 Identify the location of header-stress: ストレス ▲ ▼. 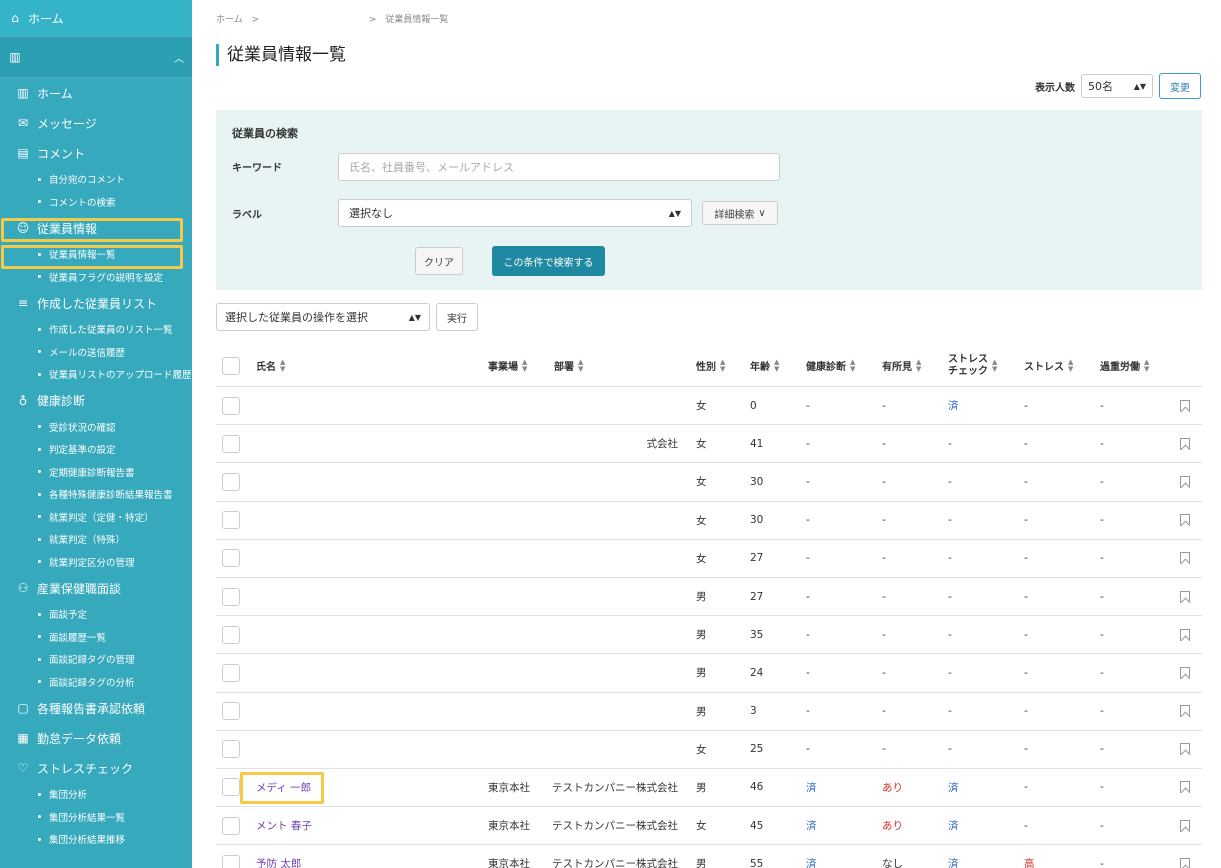
(1048, 365).